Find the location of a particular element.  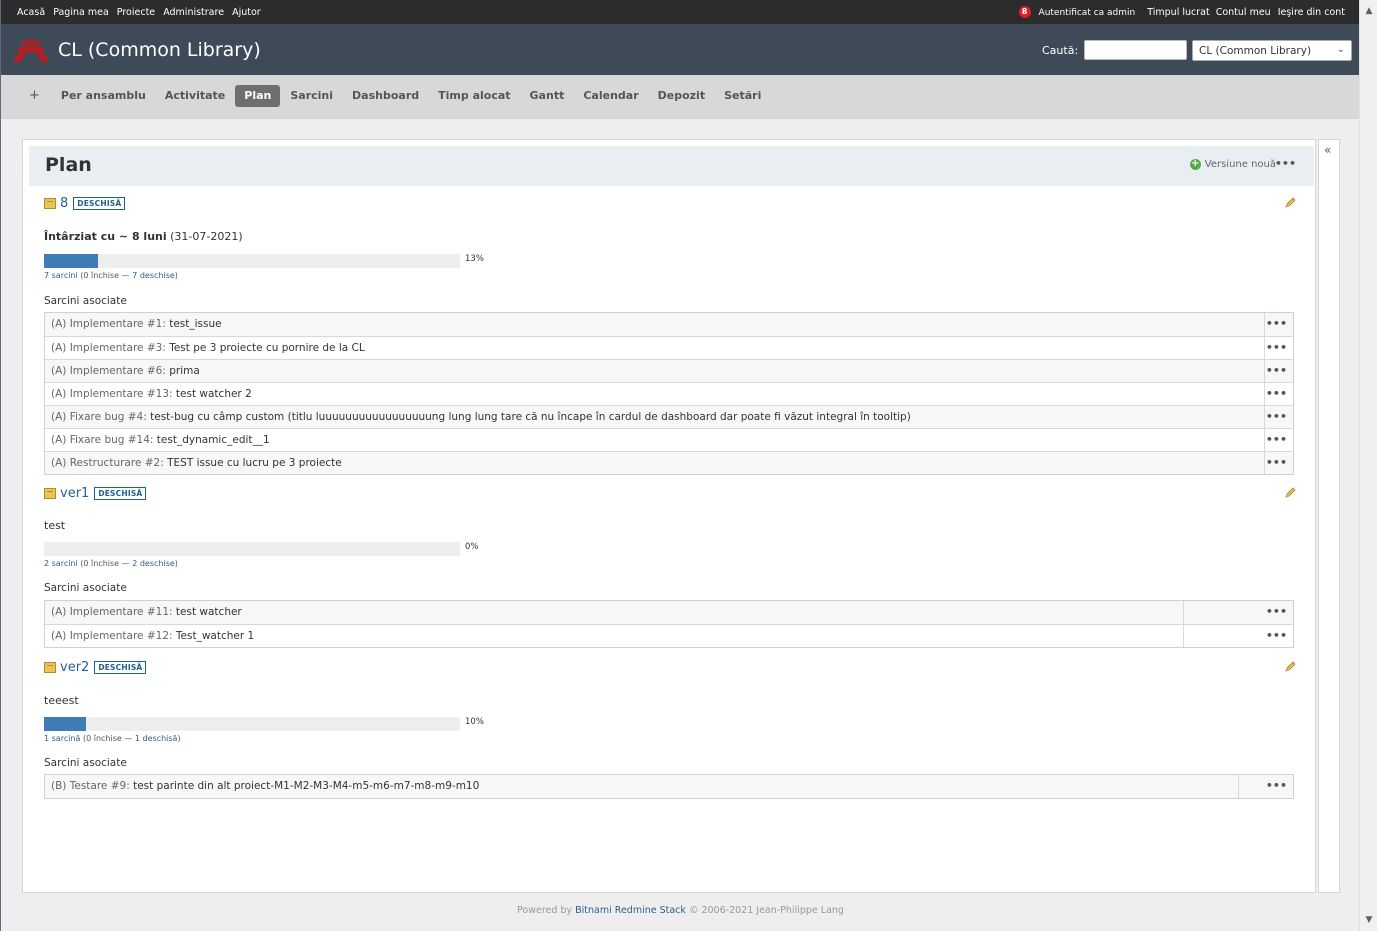

more-actions-icon: ••• is located at coordinates (1285, 163).